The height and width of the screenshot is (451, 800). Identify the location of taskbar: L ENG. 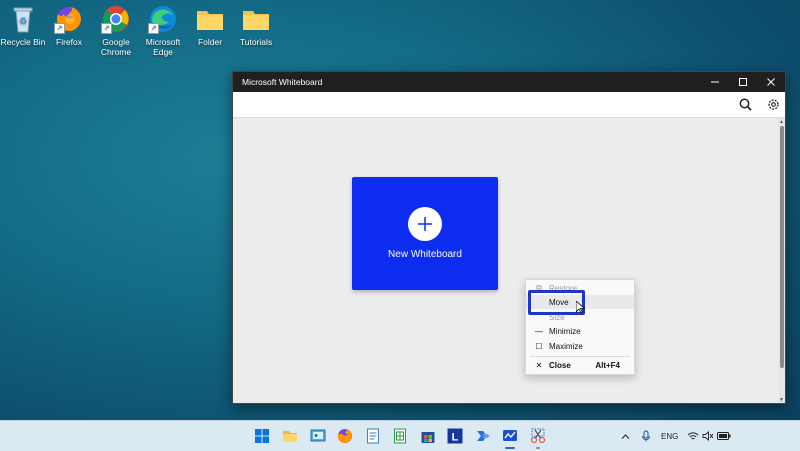
(400, 435).